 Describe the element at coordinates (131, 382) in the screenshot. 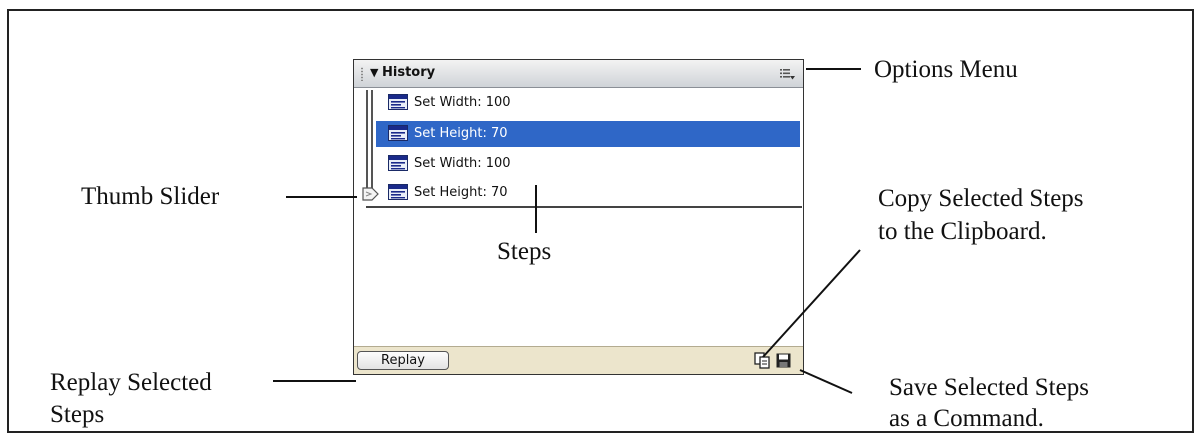

I see `callout-replay-line1: Replay Selected` at that location.